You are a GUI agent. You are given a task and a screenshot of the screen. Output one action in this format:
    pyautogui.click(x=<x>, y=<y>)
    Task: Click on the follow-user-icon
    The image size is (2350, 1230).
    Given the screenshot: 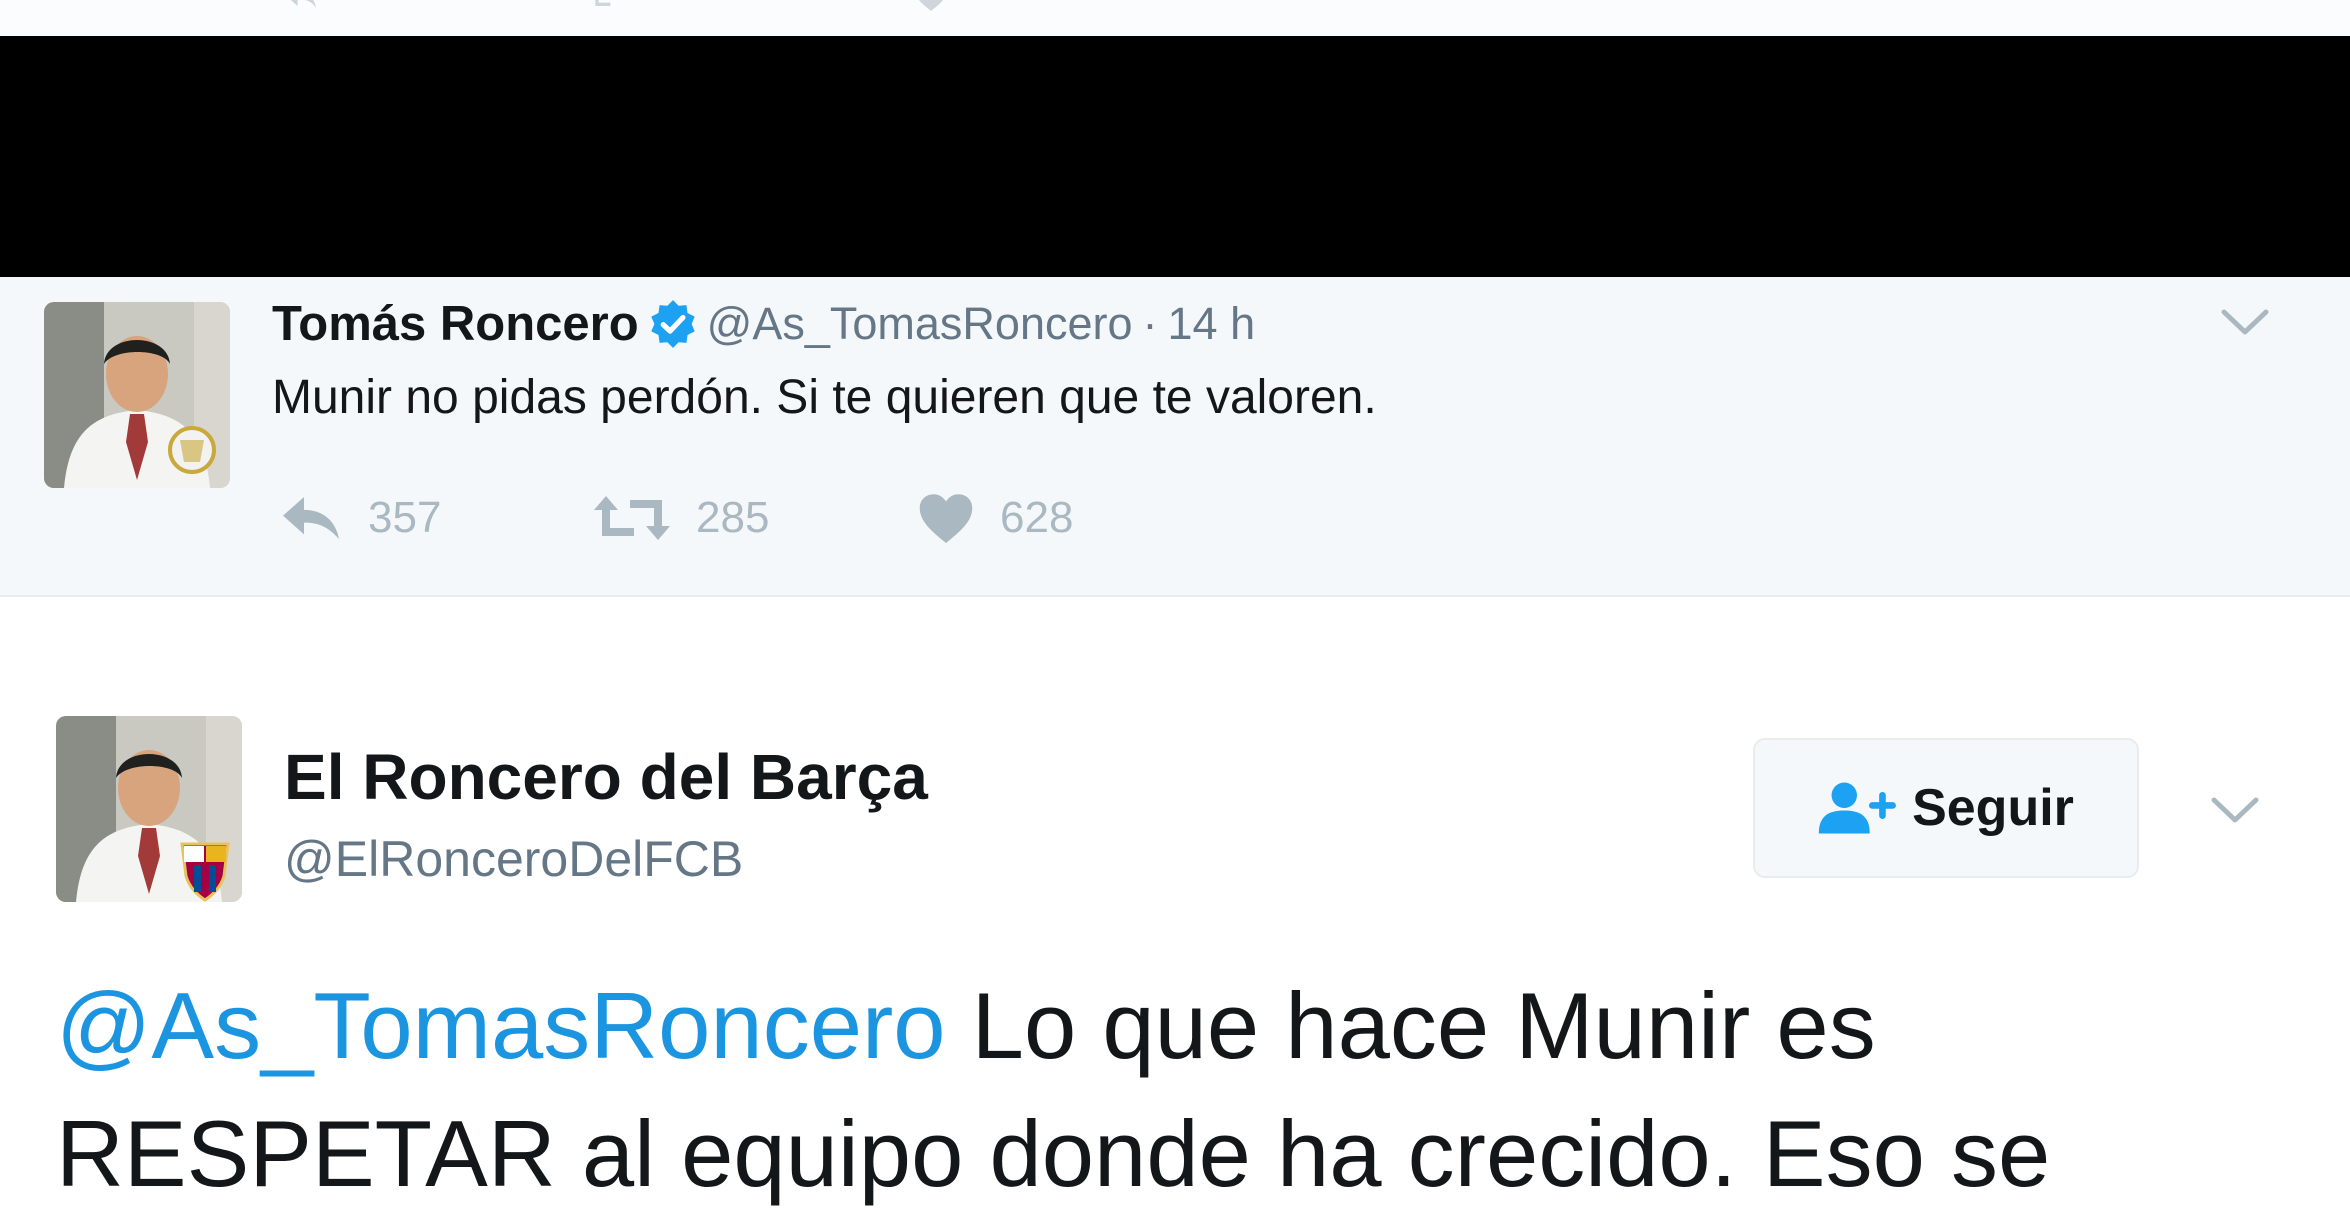 What is the action you would take?
    pyautogui.click(x=1857, y=808)
    